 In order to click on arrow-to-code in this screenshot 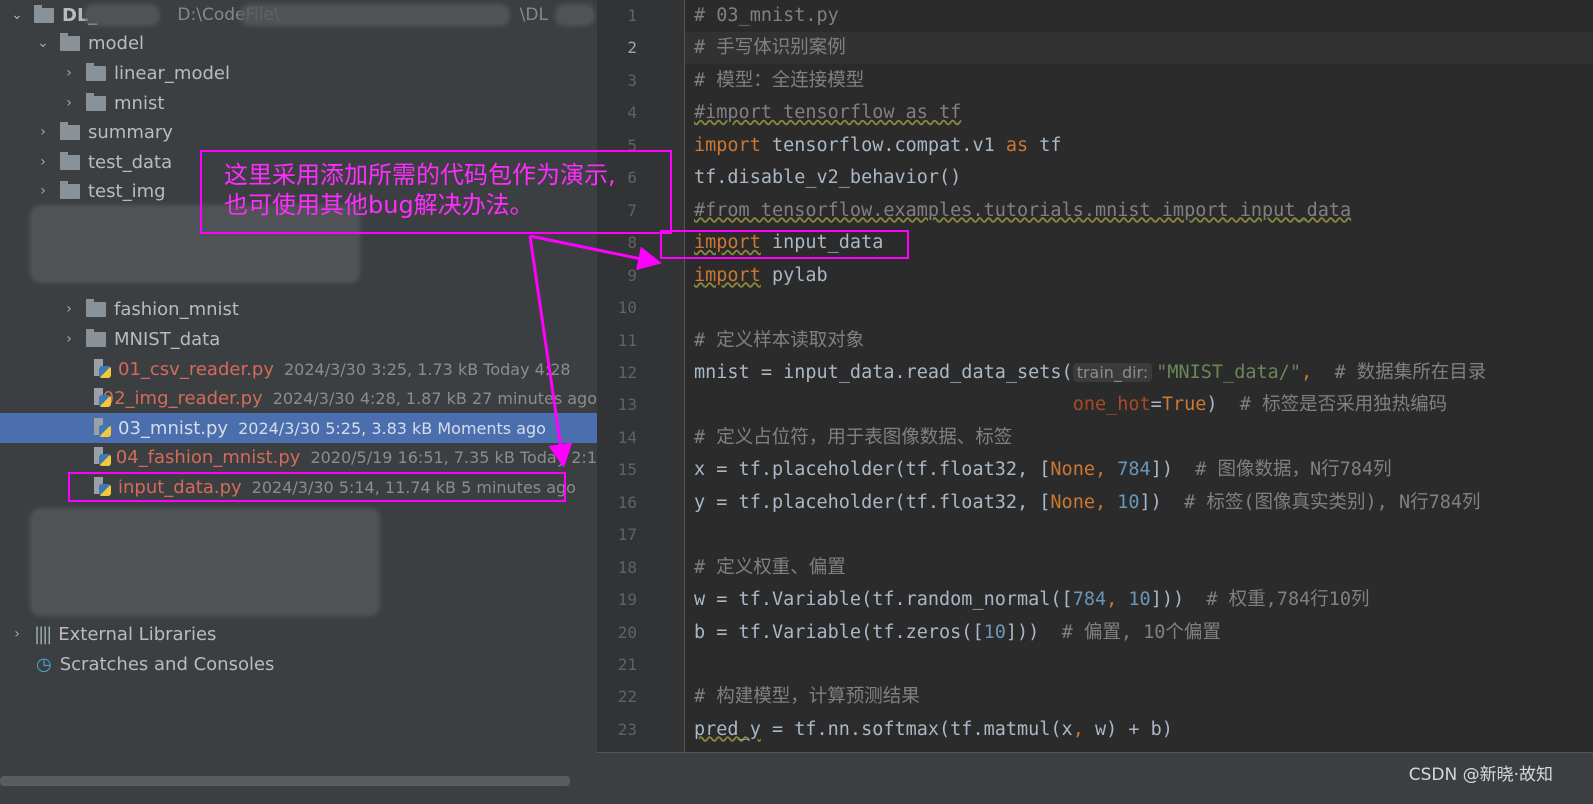, I will do `click(595, 252)`.